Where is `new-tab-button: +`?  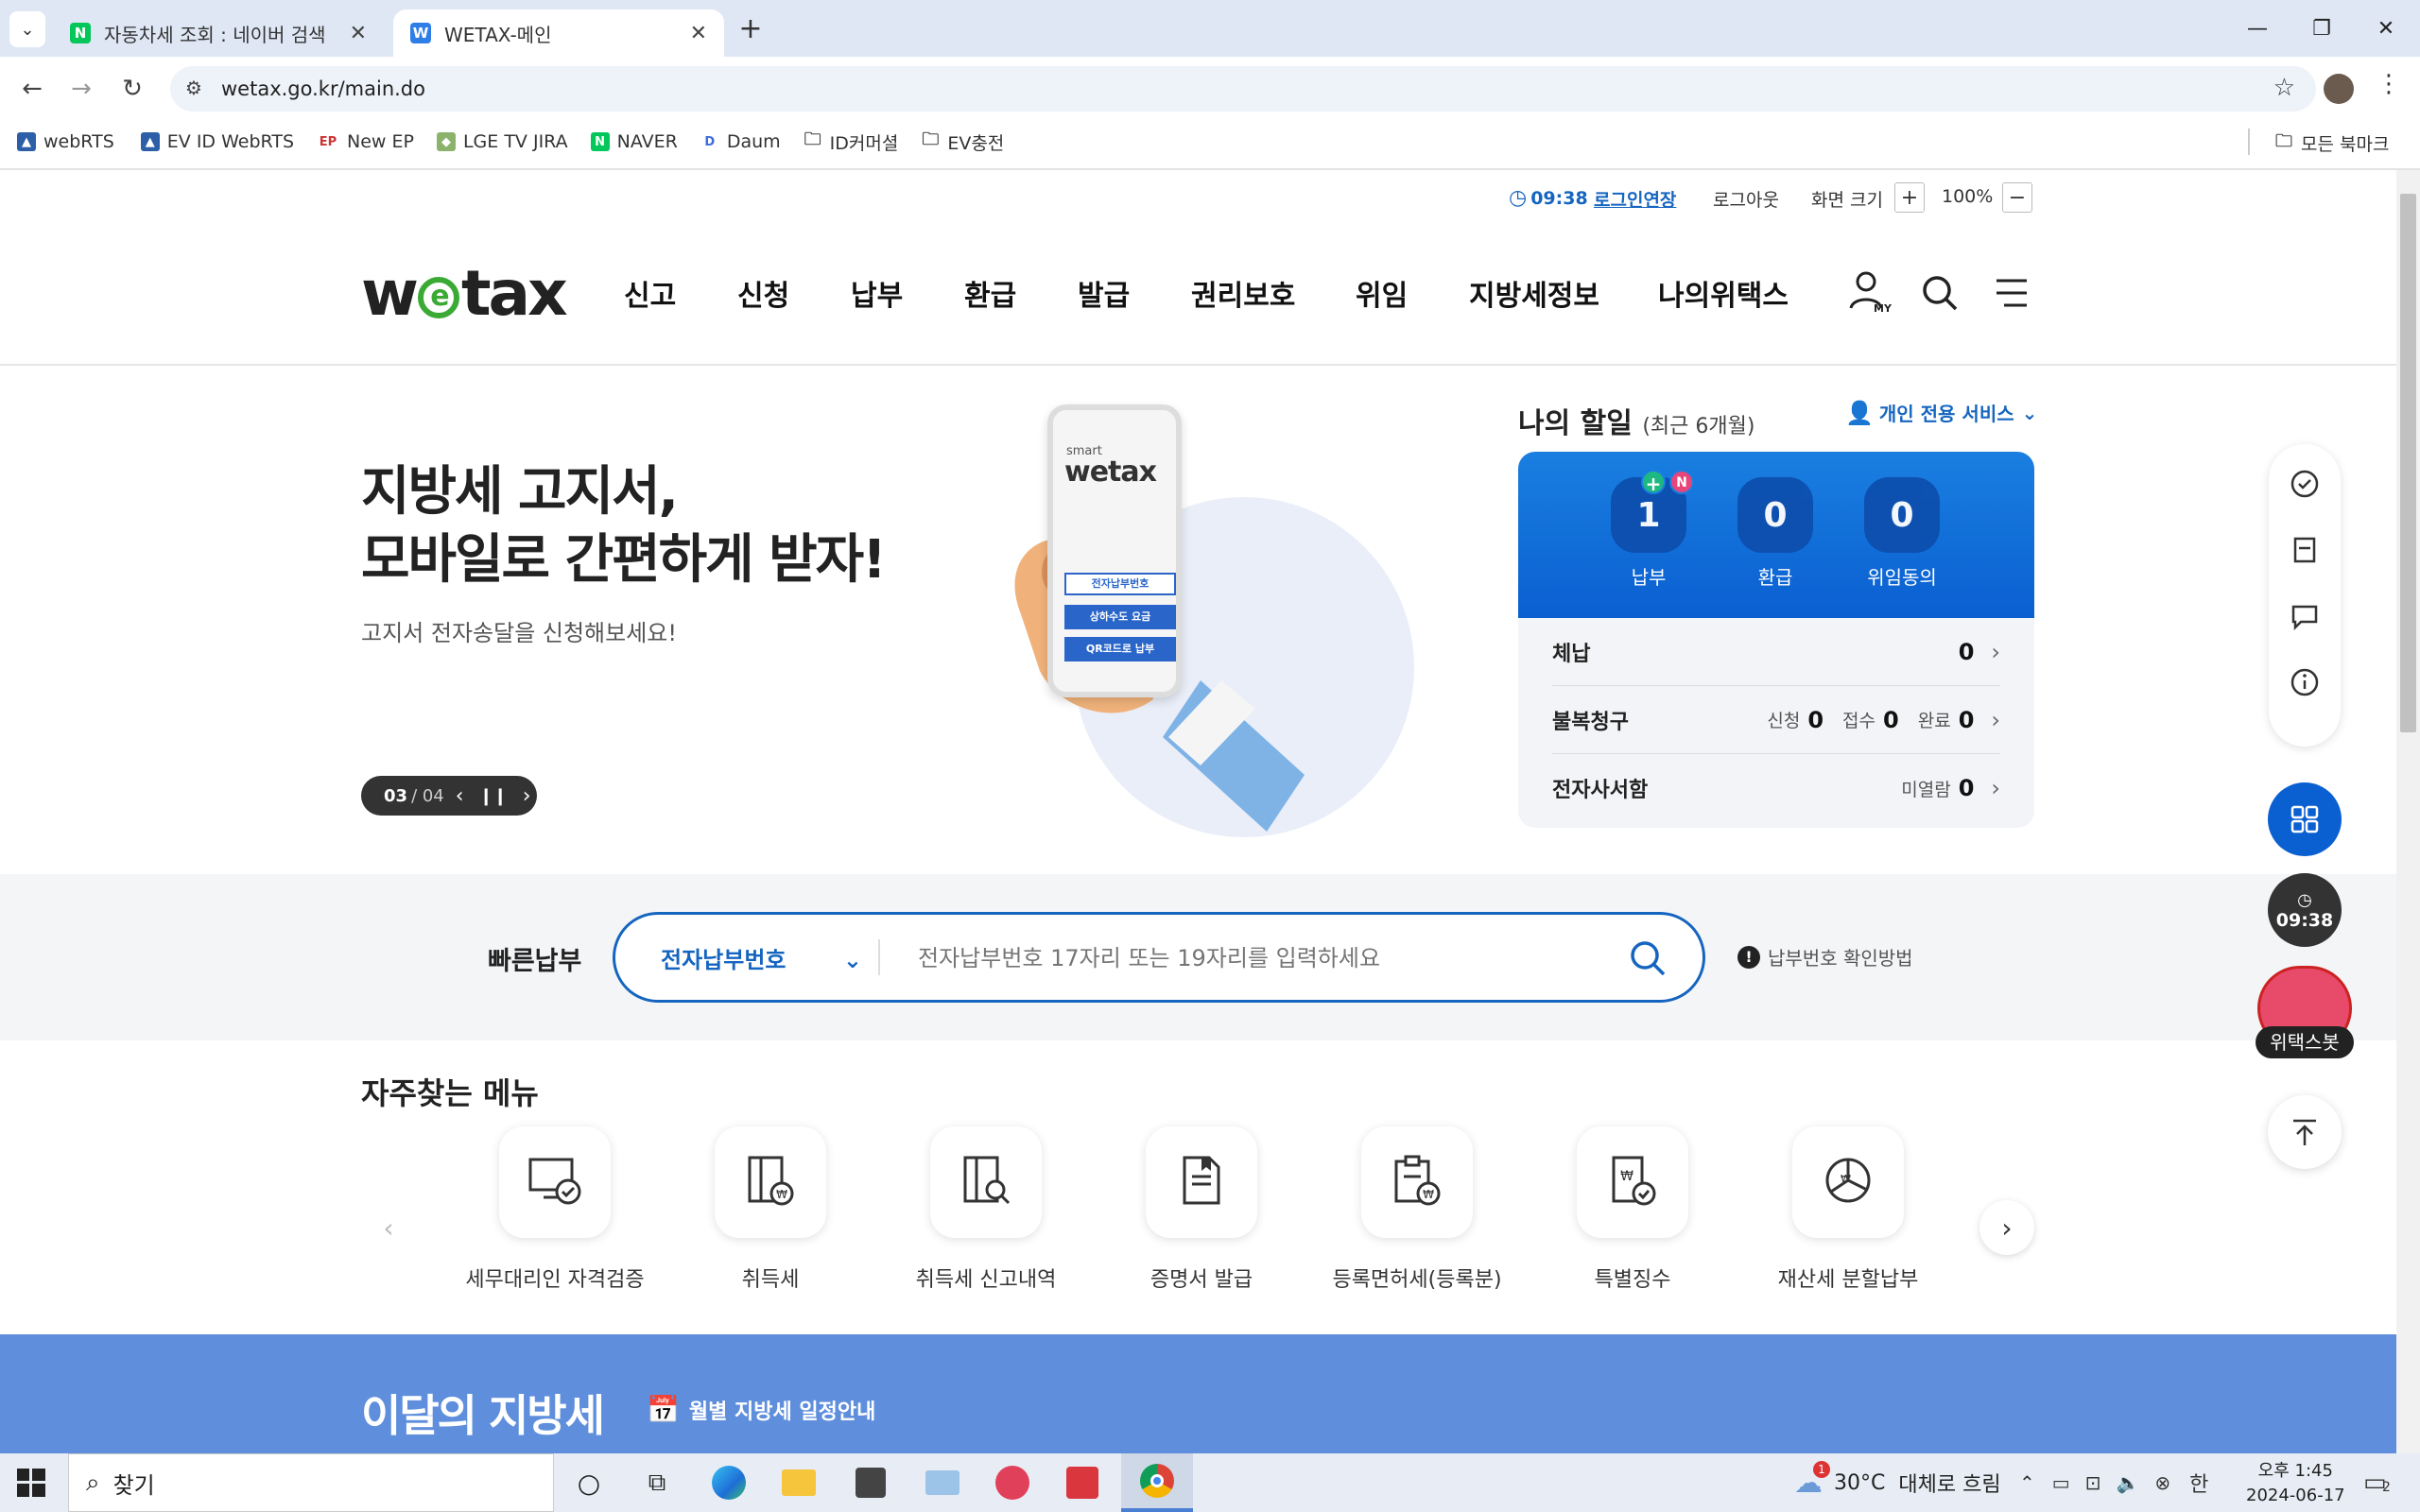
new-tab-button: + is located at coordinates (751, 28).